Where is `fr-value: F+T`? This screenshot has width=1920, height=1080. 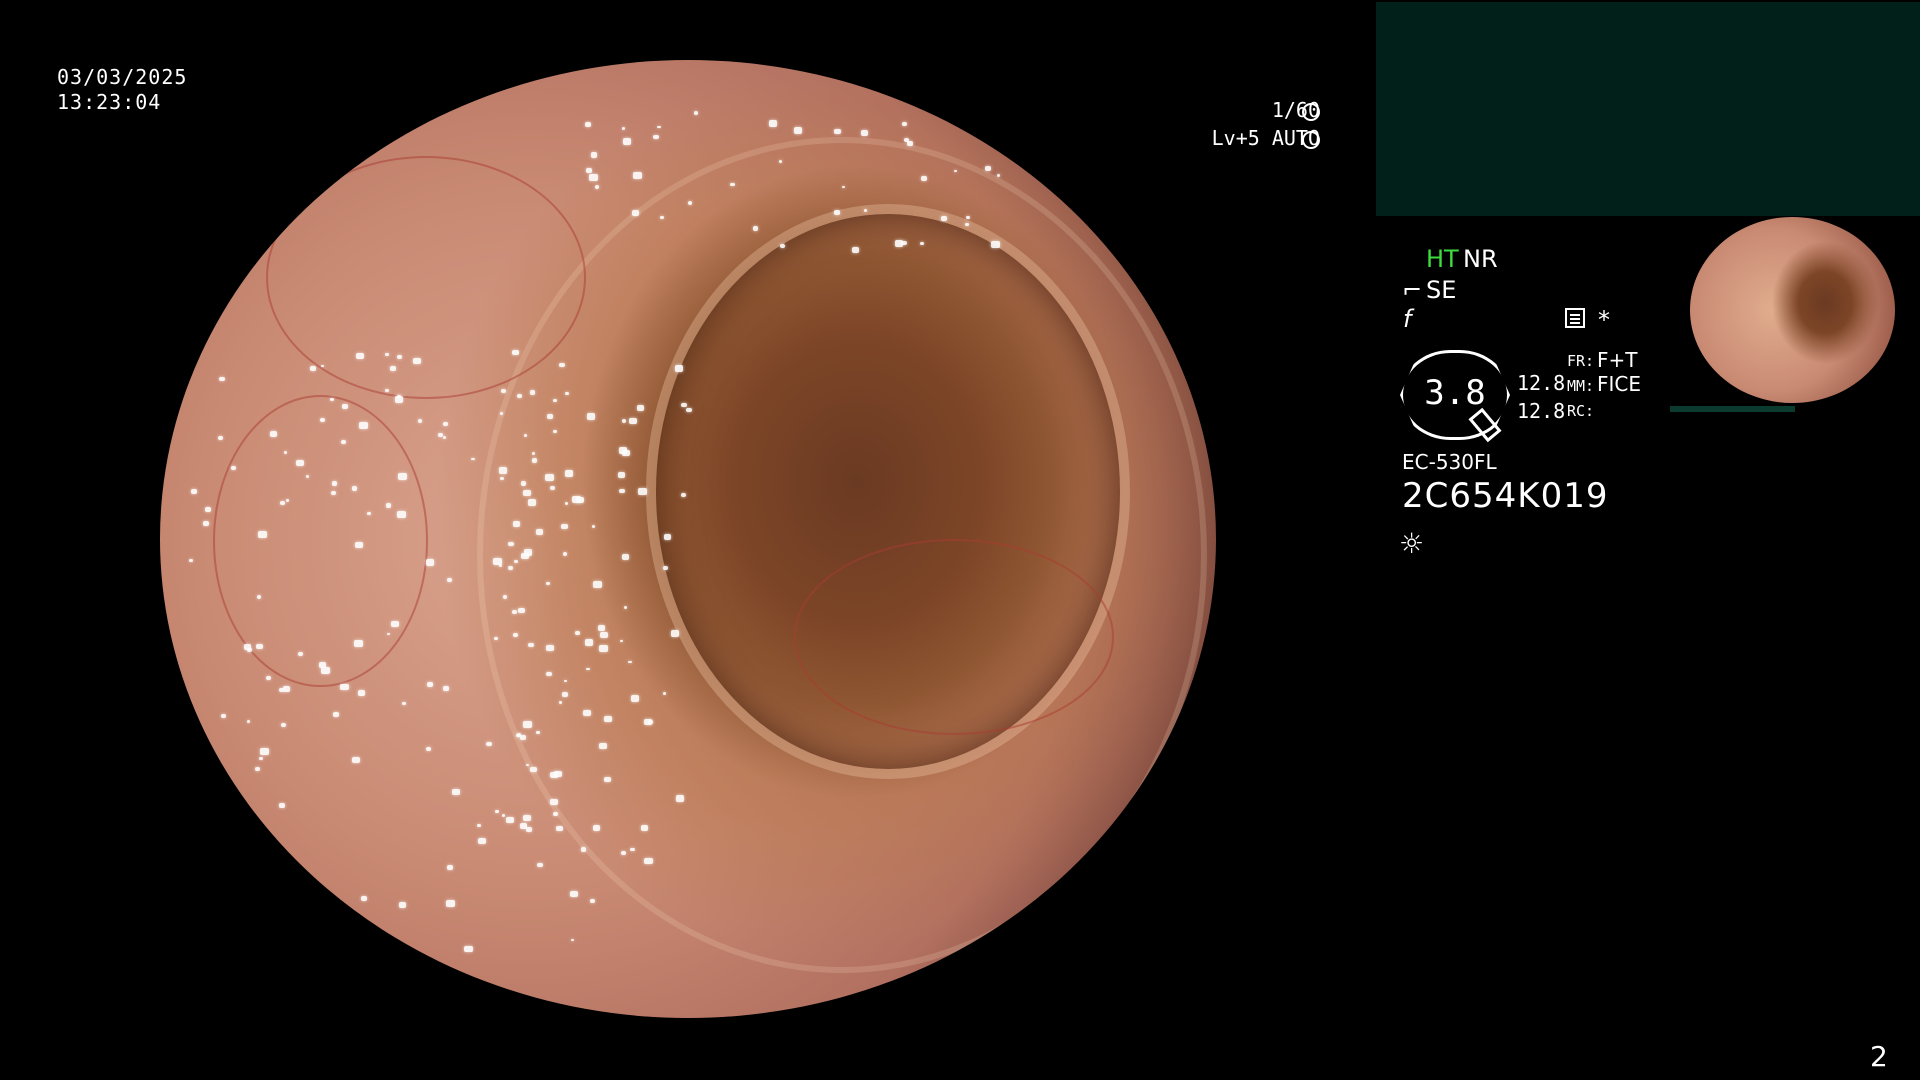
fr-value: F+T is located at coordinates (1617, 360).